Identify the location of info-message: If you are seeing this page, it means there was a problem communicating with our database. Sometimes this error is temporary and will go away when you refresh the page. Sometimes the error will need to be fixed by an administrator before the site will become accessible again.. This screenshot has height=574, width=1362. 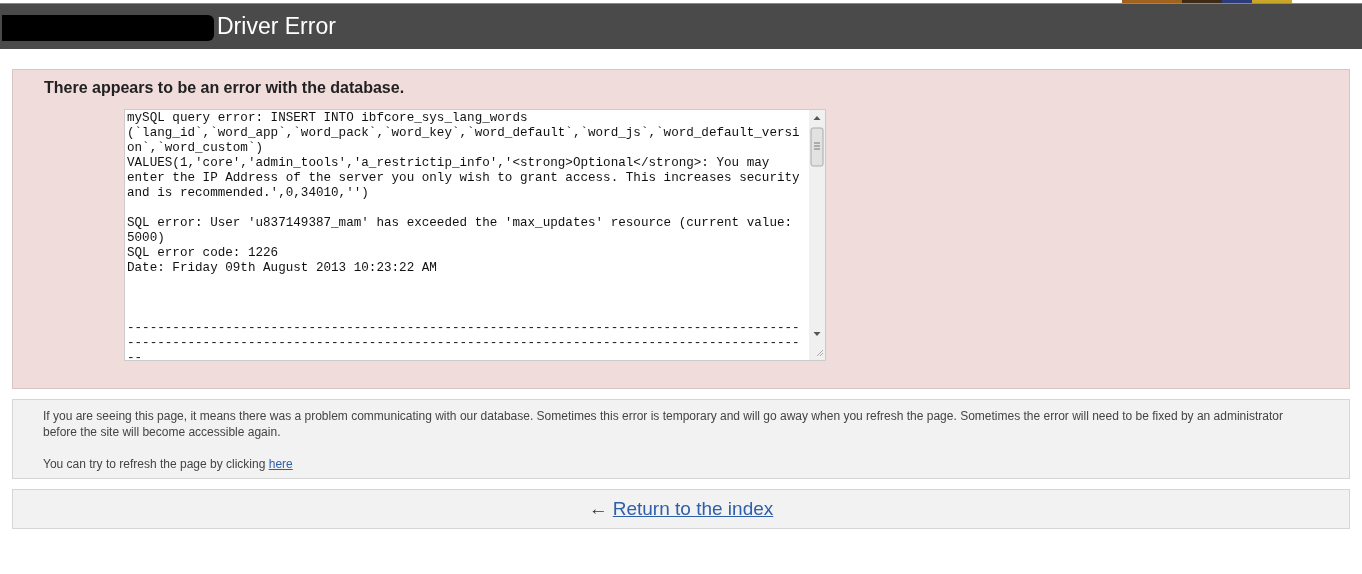
(663, 424).